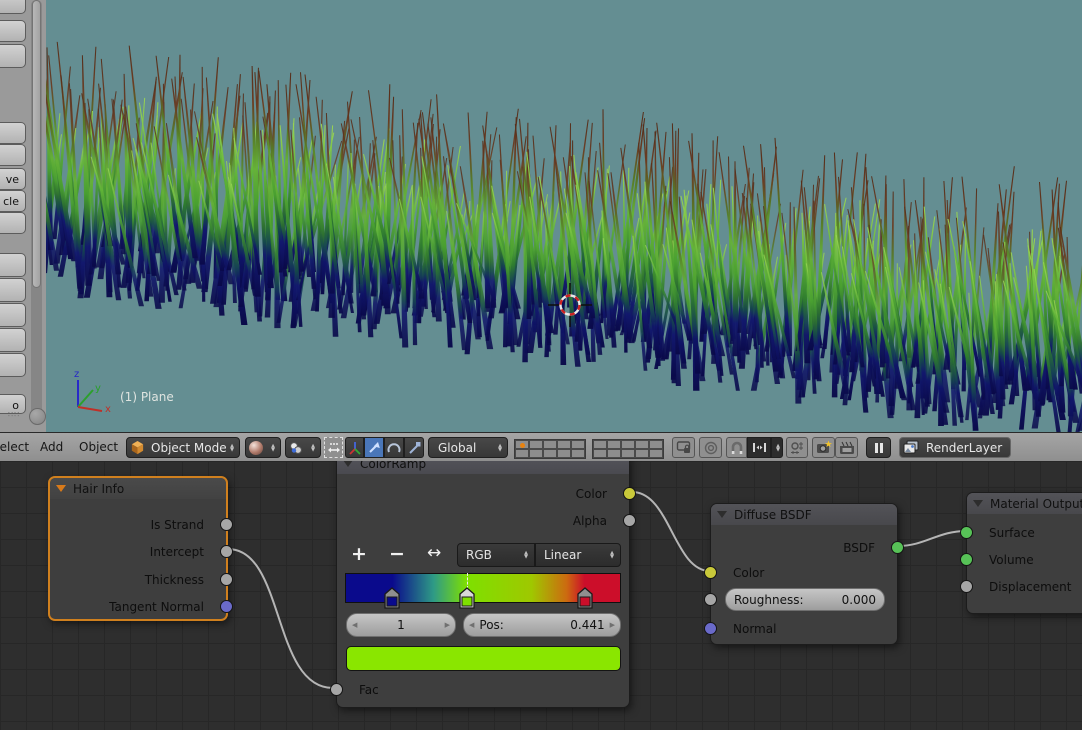 Image resolution: width=1082 pixels, height=730 pixels. Describe the element at coordinates (13, 179) in the screenshot. I see `tool-shelf-button: ve` at that location.